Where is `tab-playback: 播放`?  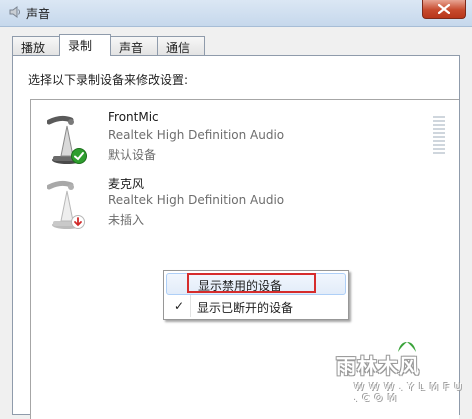
tab-playback: 播放 is located at coordinates (36, 45).